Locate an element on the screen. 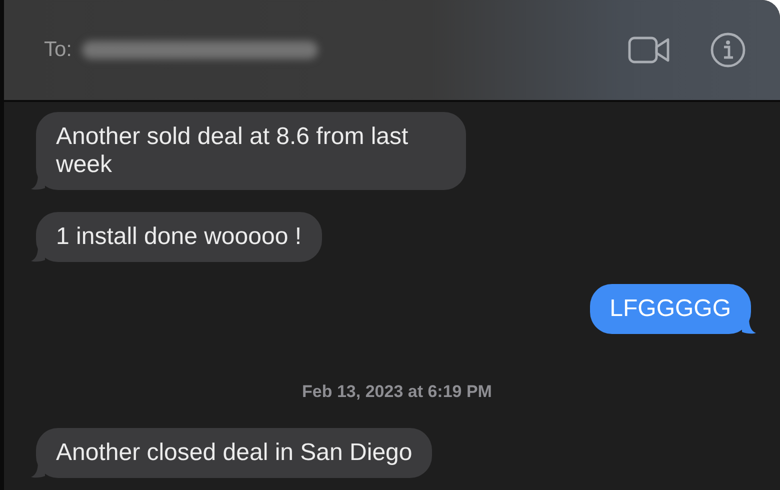  recipient-label: To: is located at coordinates (58, 50).